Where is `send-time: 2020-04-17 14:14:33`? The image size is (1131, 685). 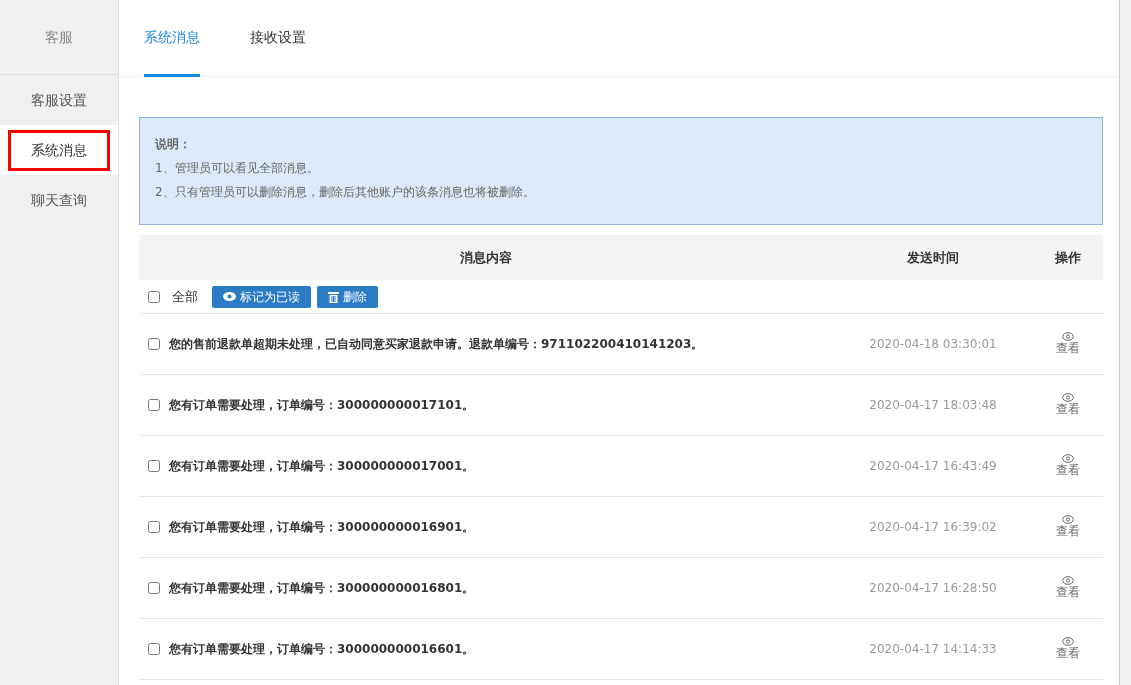 send-time: 2020-04-17 14:14:33 is located at coordinates (933, 649).